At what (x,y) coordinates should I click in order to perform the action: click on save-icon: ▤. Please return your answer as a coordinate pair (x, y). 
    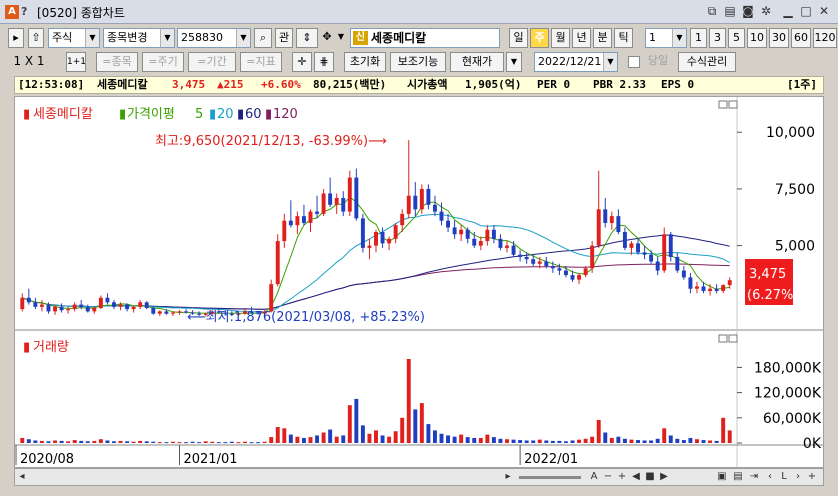
    Looking at the image, I should click on (738, 477).